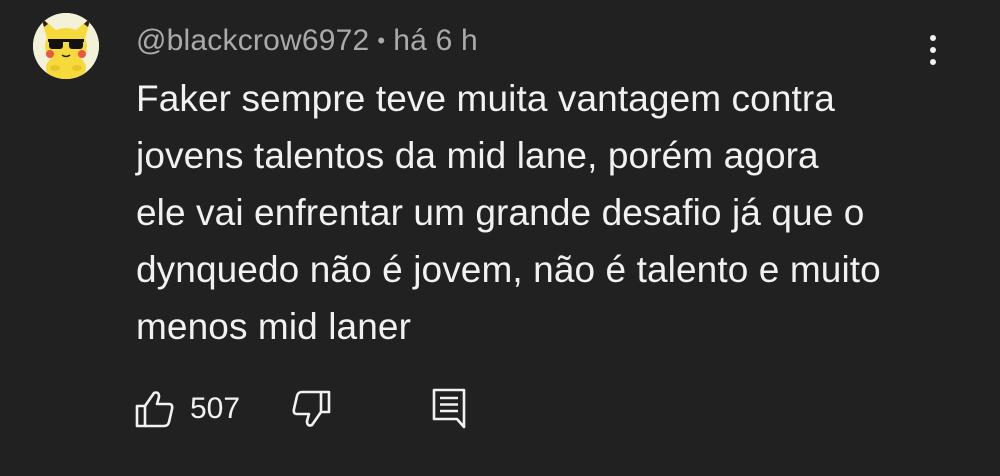  Describe the element at coordinates (154, 409) in the screenshot. I see `thumbs-up-icon` at that location.